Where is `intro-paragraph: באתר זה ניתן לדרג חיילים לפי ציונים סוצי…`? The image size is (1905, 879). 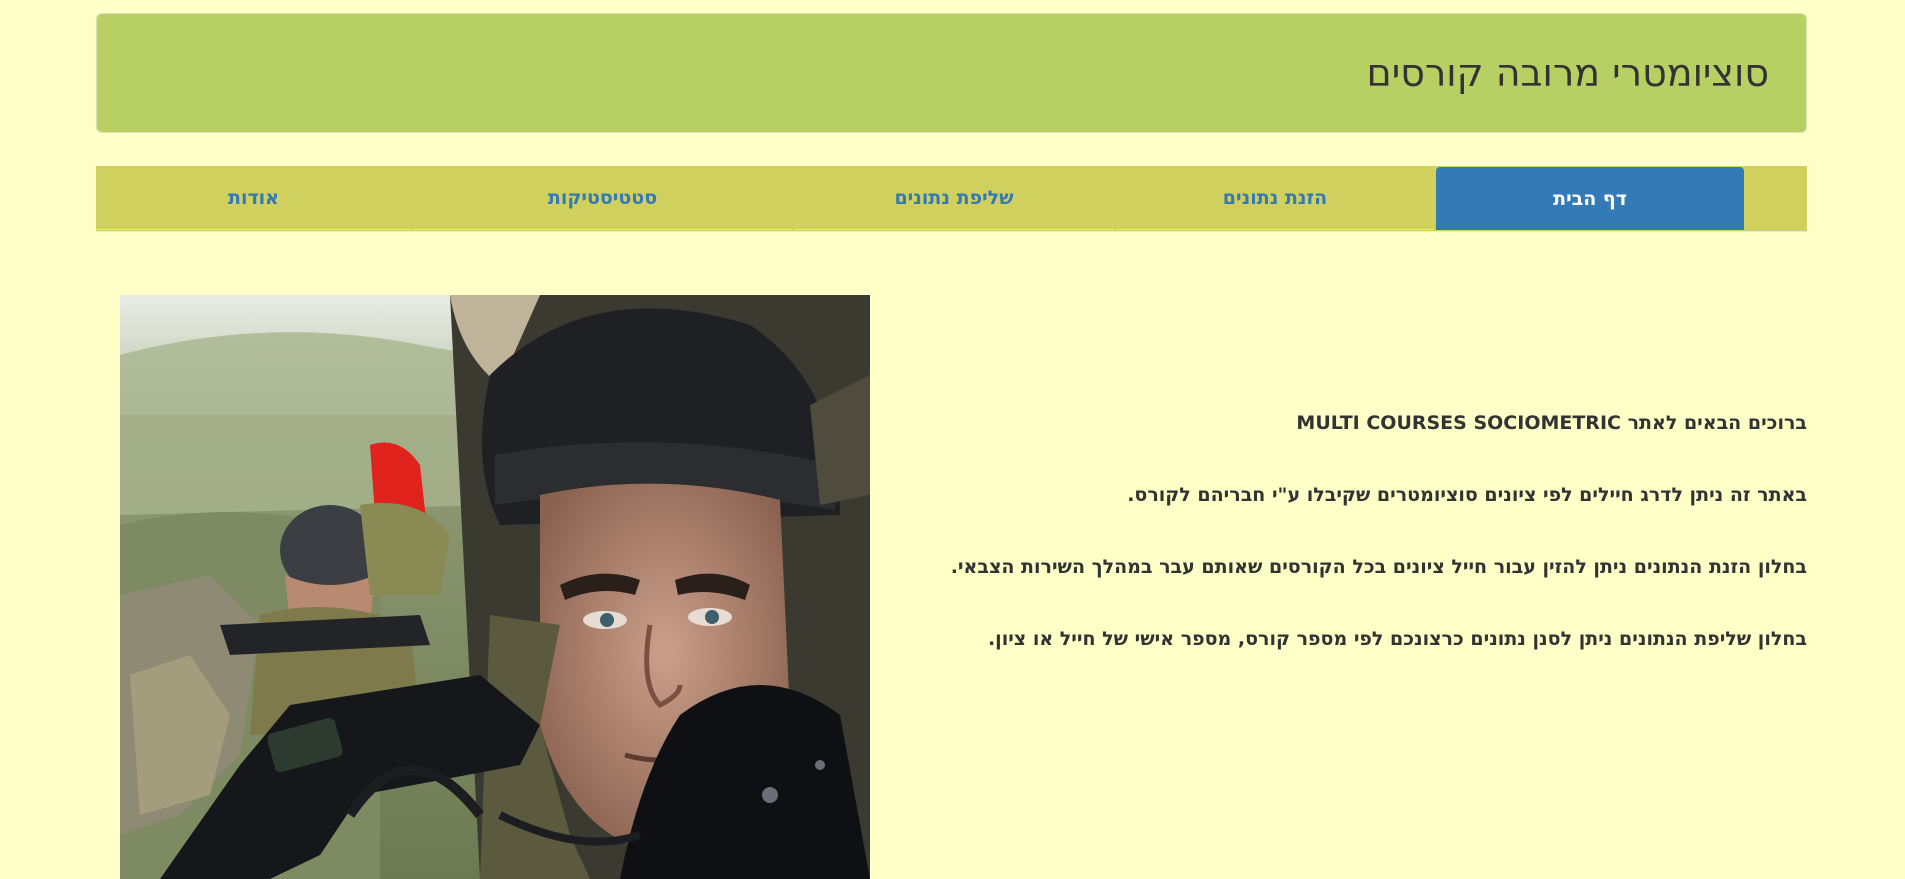 intro-paragraph: באתר זה ניתן לדרג חיילים לפי ציונים סוצי… is located at coordinates (1467, 495).